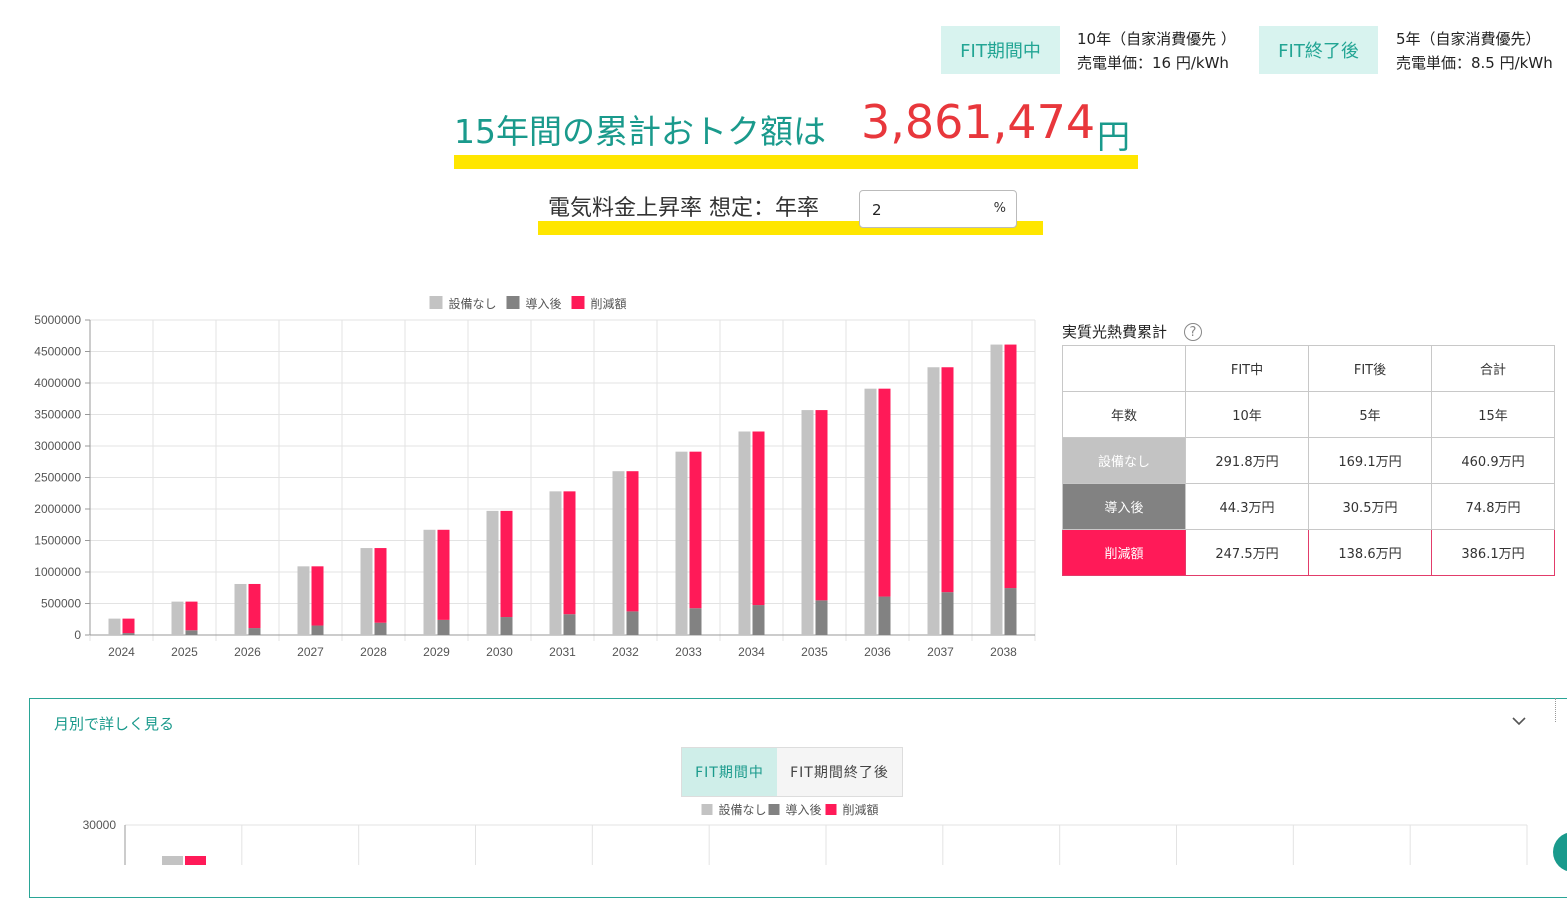  I want to click on fit-after-badge: FIT終了後, so click(1318, 50).